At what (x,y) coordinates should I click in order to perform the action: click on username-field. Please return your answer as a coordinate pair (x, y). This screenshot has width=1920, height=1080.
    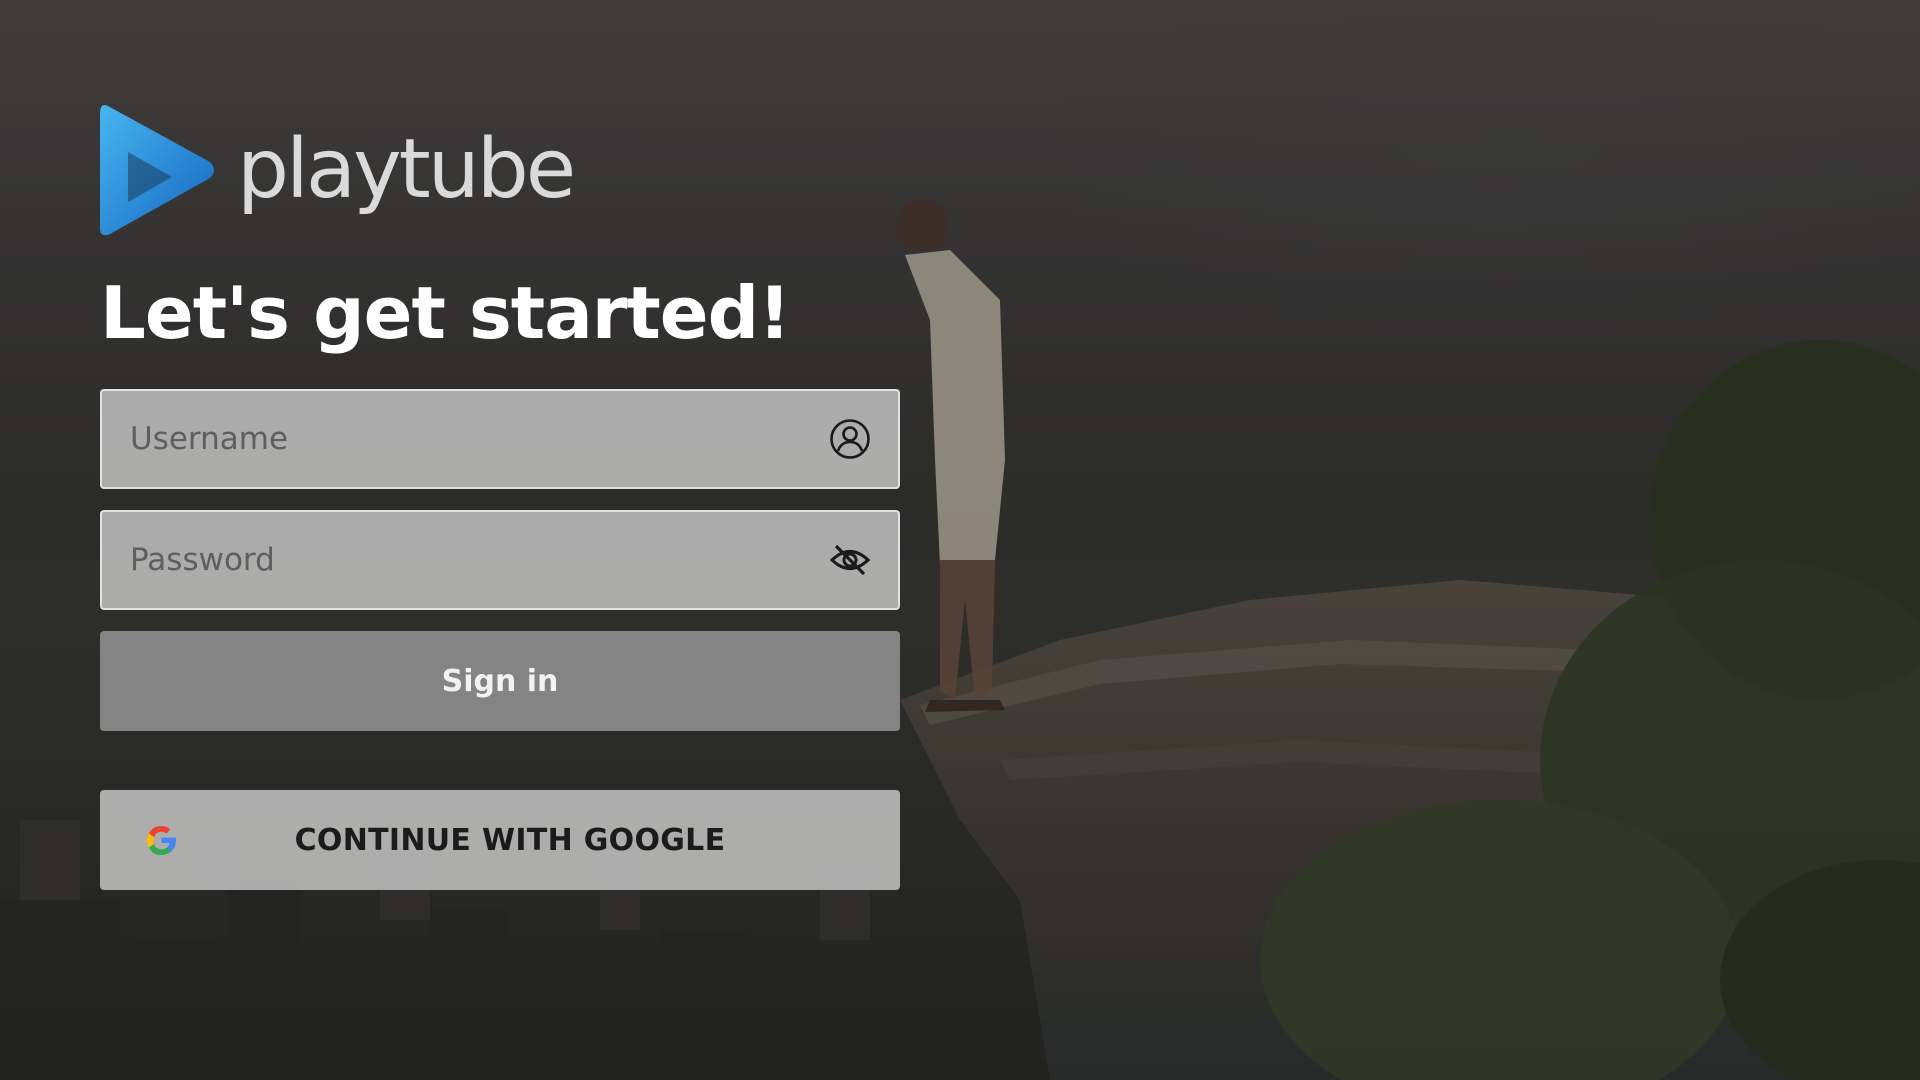
    Looking at the image, I should click on (500, 439).